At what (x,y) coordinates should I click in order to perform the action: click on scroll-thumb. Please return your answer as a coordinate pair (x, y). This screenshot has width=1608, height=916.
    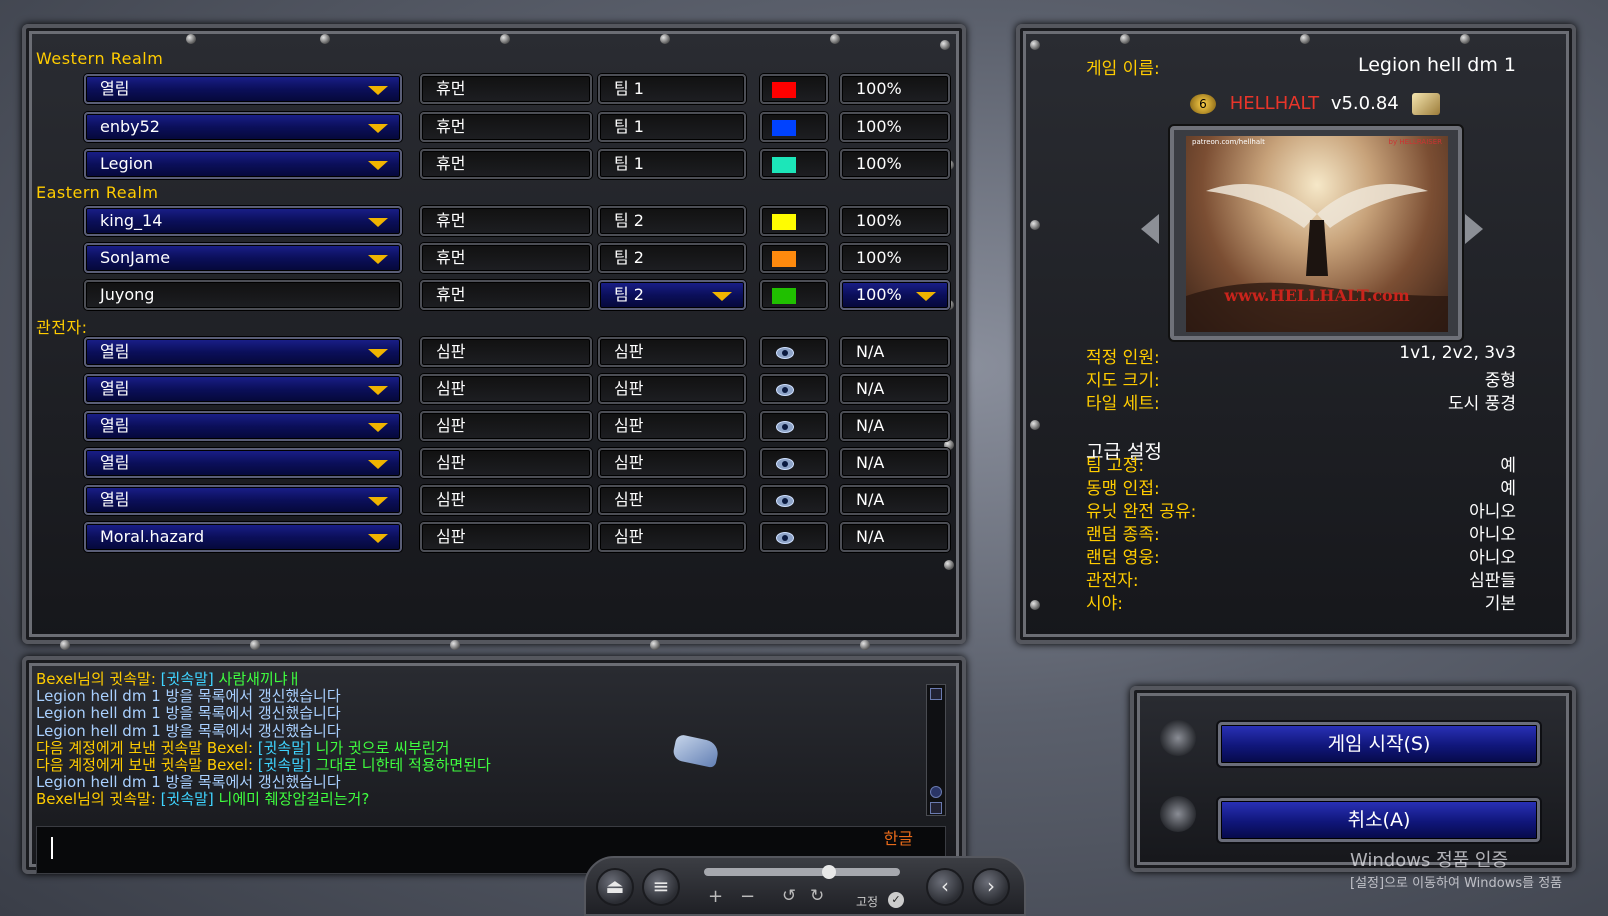
    Looking at the image, I should click on (936, 792).